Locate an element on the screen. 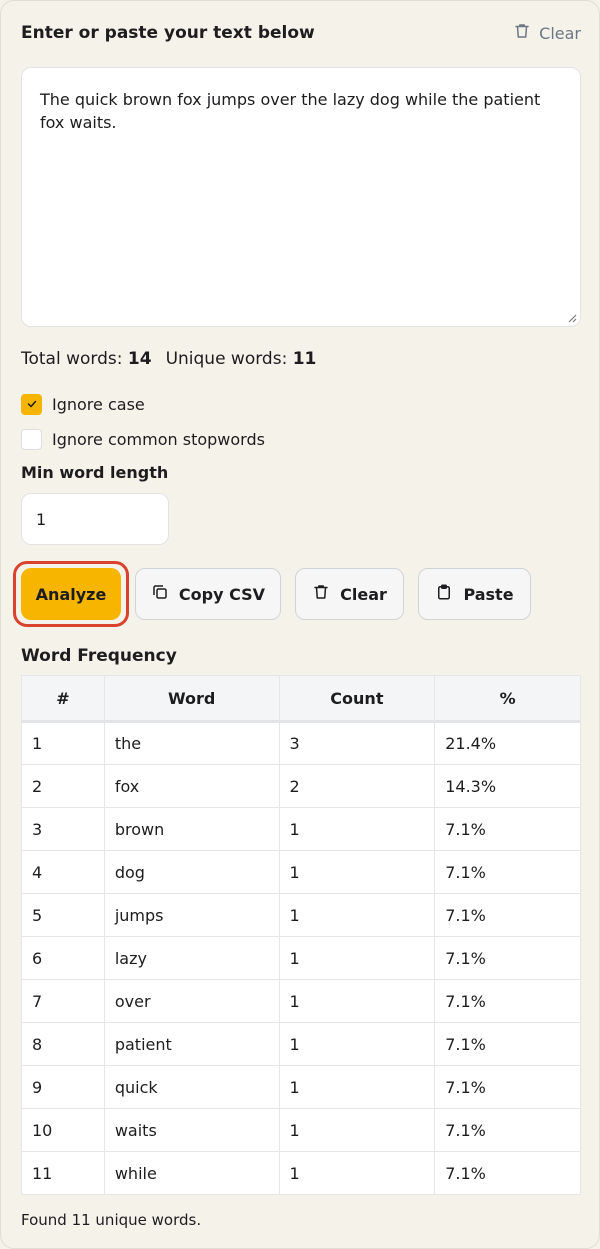 The width and height of the screenshot is (600, 1249). cell-word: the is located at coordinates (191, 743).